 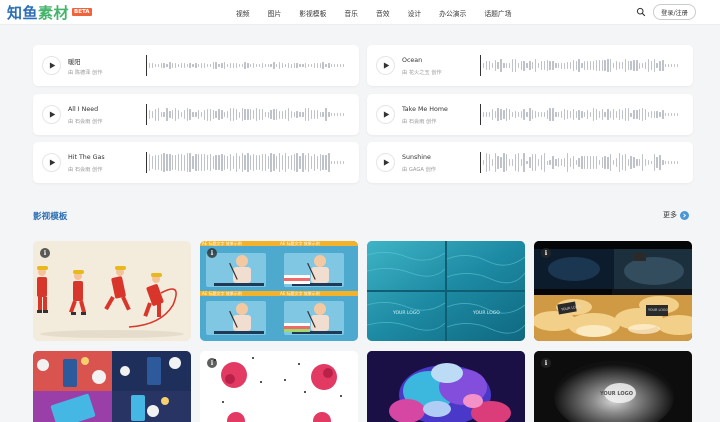 What do you see at coordinates (641, 12) in the screenshot?
I see `search-icon` at bounding box center [641, 12].